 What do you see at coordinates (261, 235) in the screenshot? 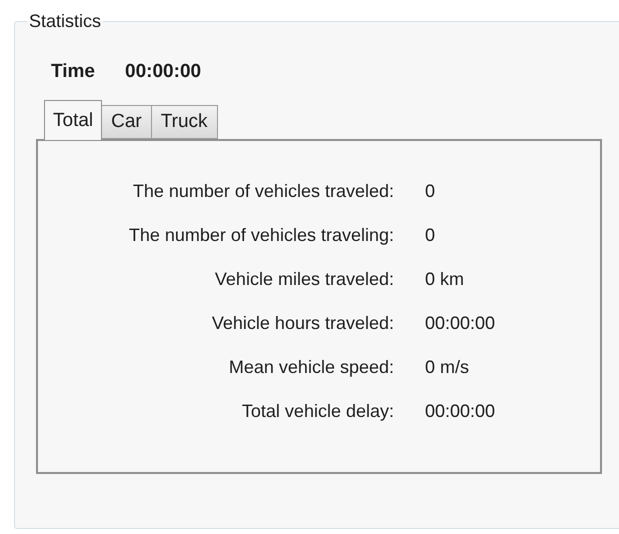
I see `stat-label: The number of vehicles traveling:` at bounding box center [261, 235].